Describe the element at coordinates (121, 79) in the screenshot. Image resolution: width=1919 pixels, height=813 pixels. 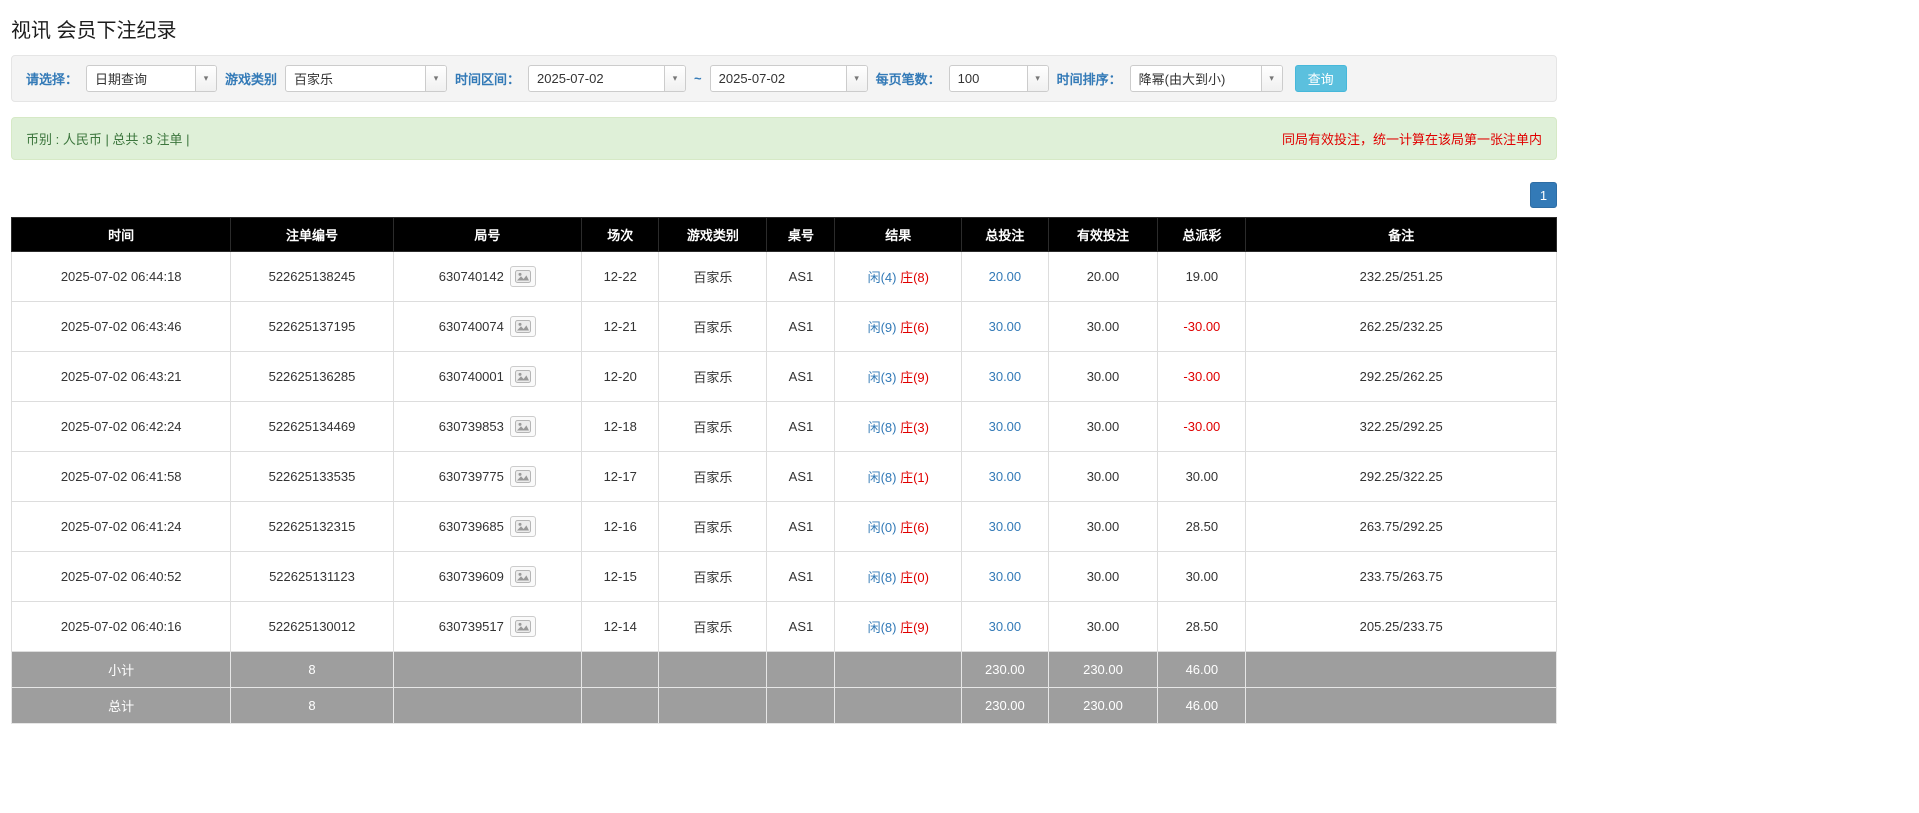
I see `select-mode-value: 日期查询` at that location.